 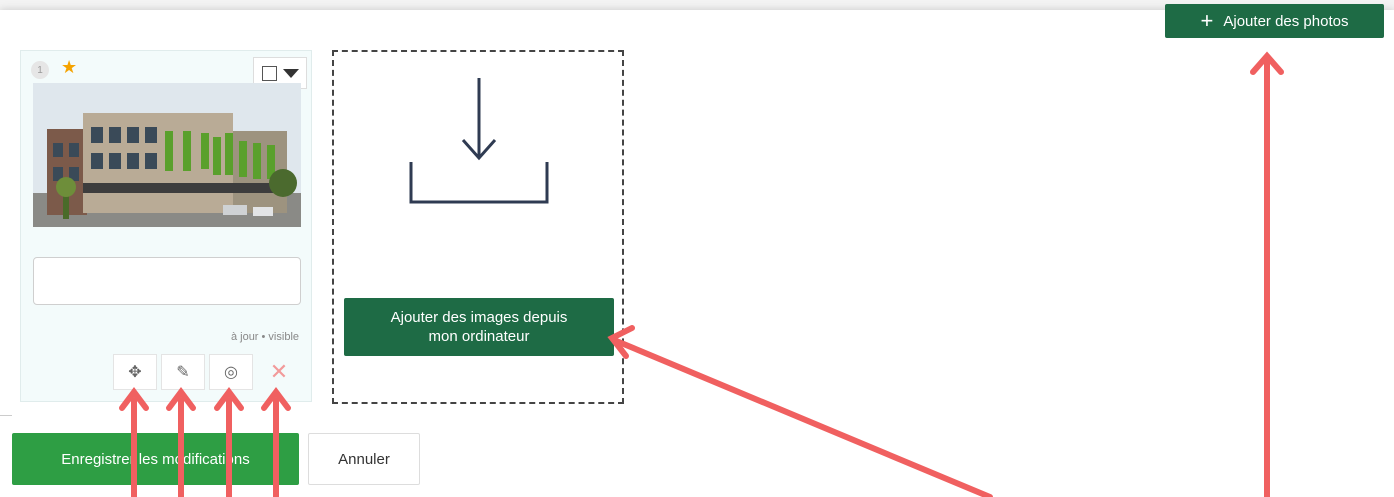 I want to click on edit-button: ✎, so click(x=183, y=372).